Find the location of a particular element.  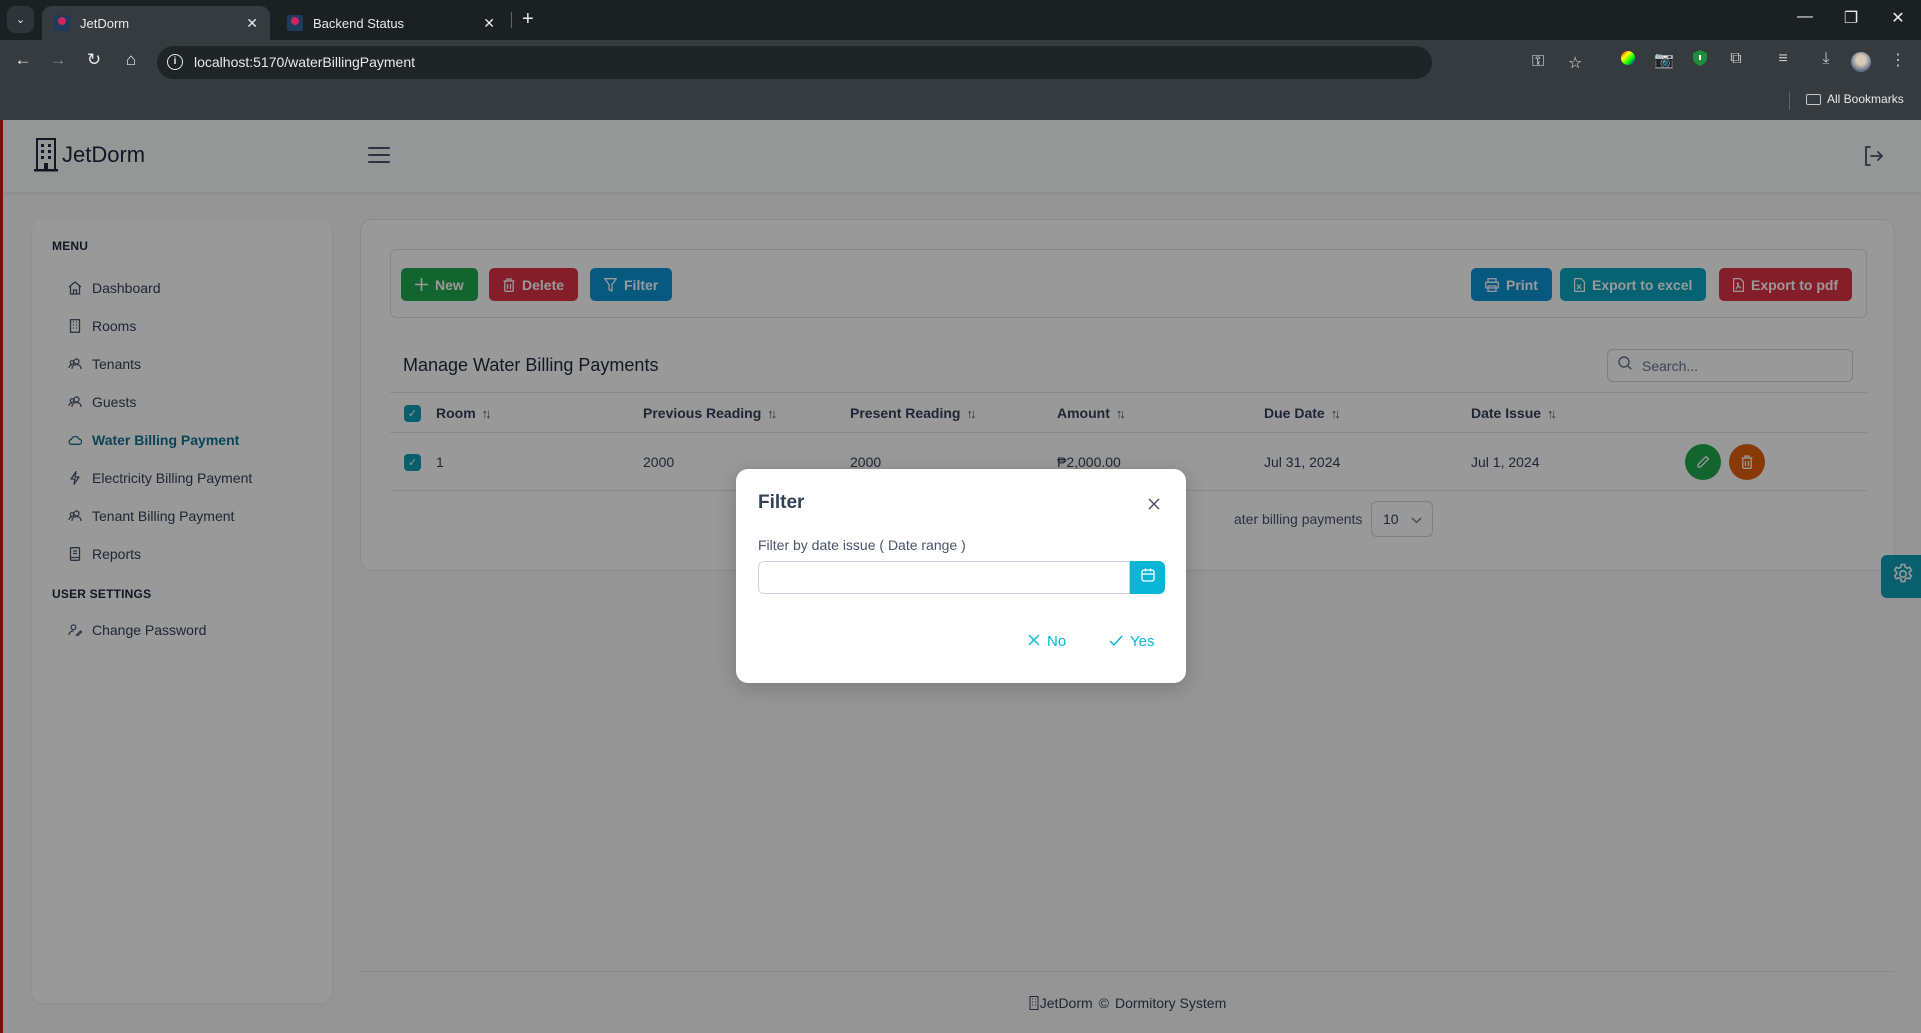

no-button: No is located at coordinates (1047, 641).